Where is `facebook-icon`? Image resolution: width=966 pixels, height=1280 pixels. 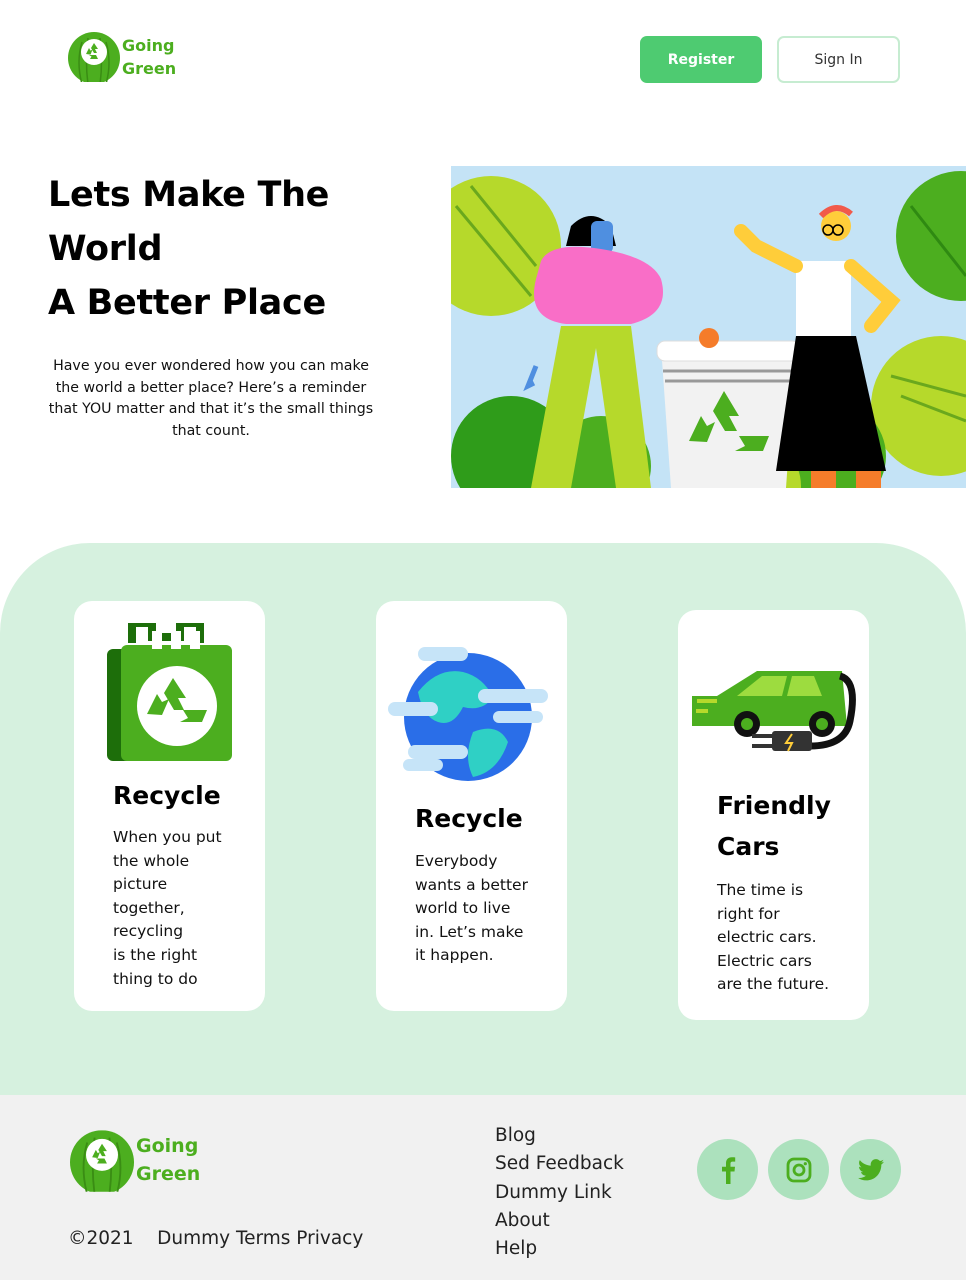 facebook-icon is located at coordinates (728, 1170).